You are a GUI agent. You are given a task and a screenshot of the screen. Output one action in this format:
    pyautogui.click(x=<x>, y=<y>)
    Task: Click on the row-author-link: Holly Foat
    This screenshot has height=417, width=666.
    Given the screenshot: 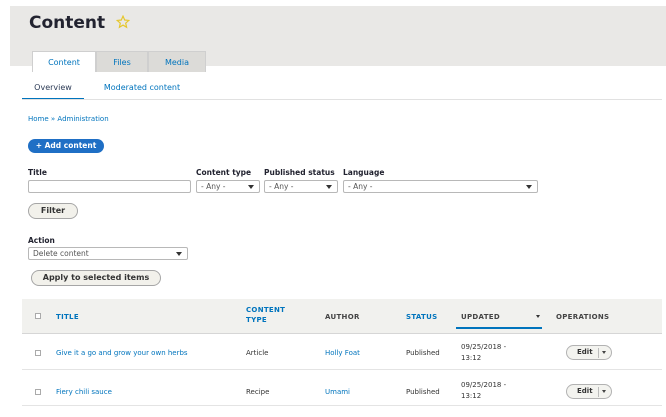 What is the action you would take?
    pyautogui.click(x=342, y=353)
    